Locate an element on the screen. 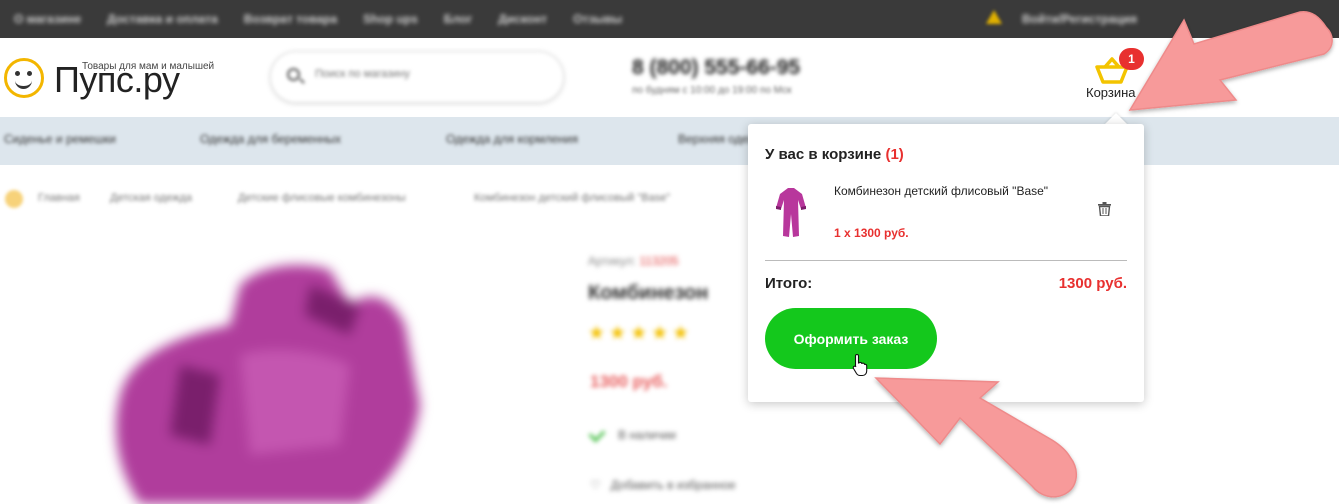 The width and height of the screenshot is (1339, 504). phone-number: 8 (800) 555-66-95 is located at coordinates (716, 68).